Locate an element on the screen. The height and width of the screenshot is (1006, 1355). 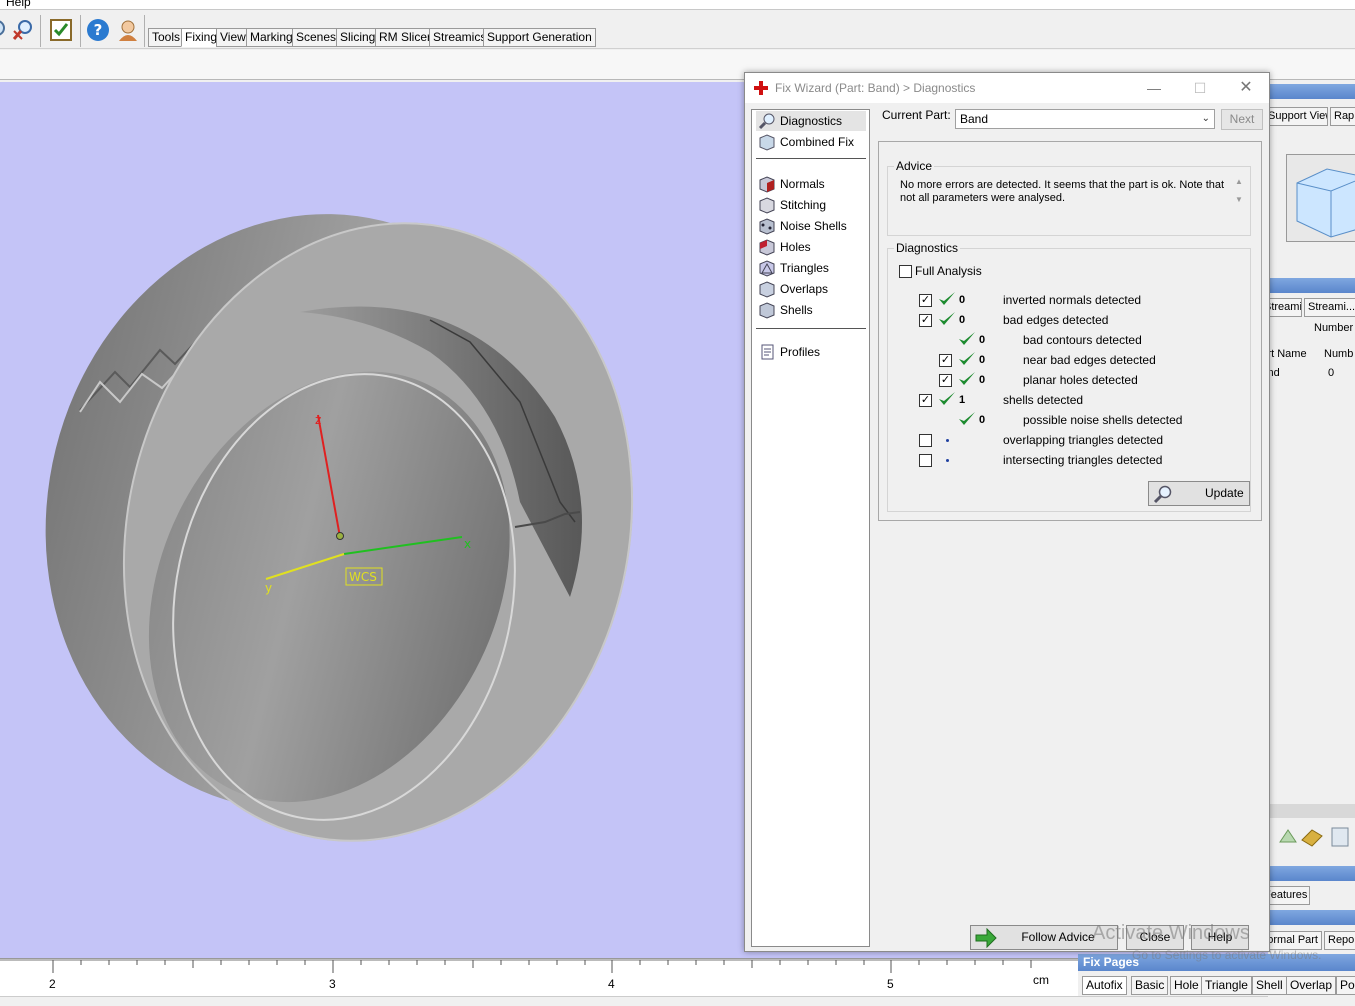
tab-hole: Hole is located at coordinates (1186, 985).